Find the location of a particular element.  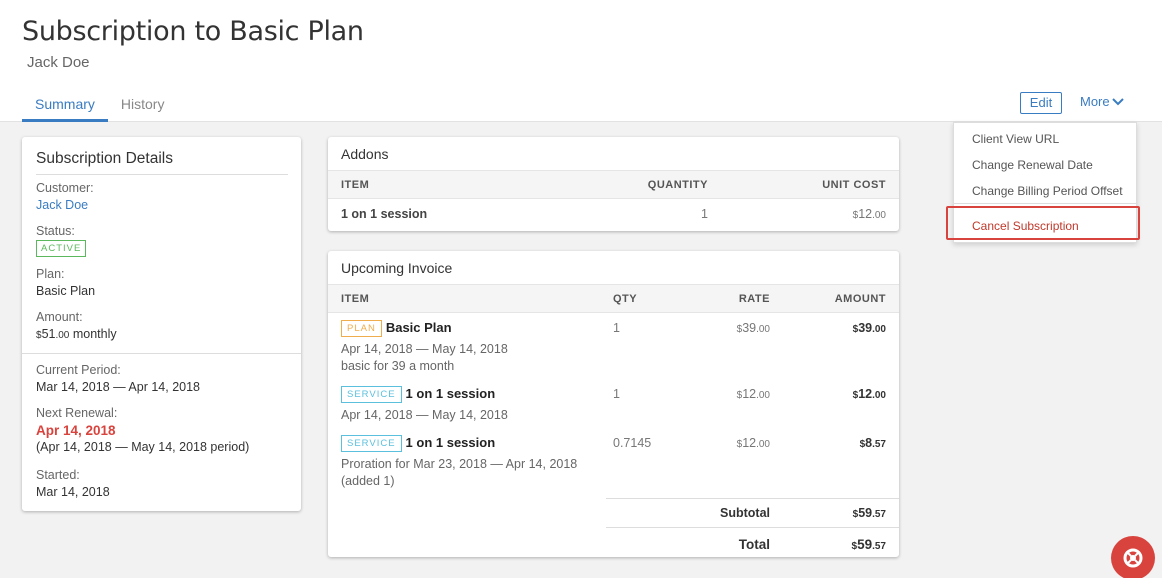

current-period-label: Current Period: is located at coordinates (78, 370).